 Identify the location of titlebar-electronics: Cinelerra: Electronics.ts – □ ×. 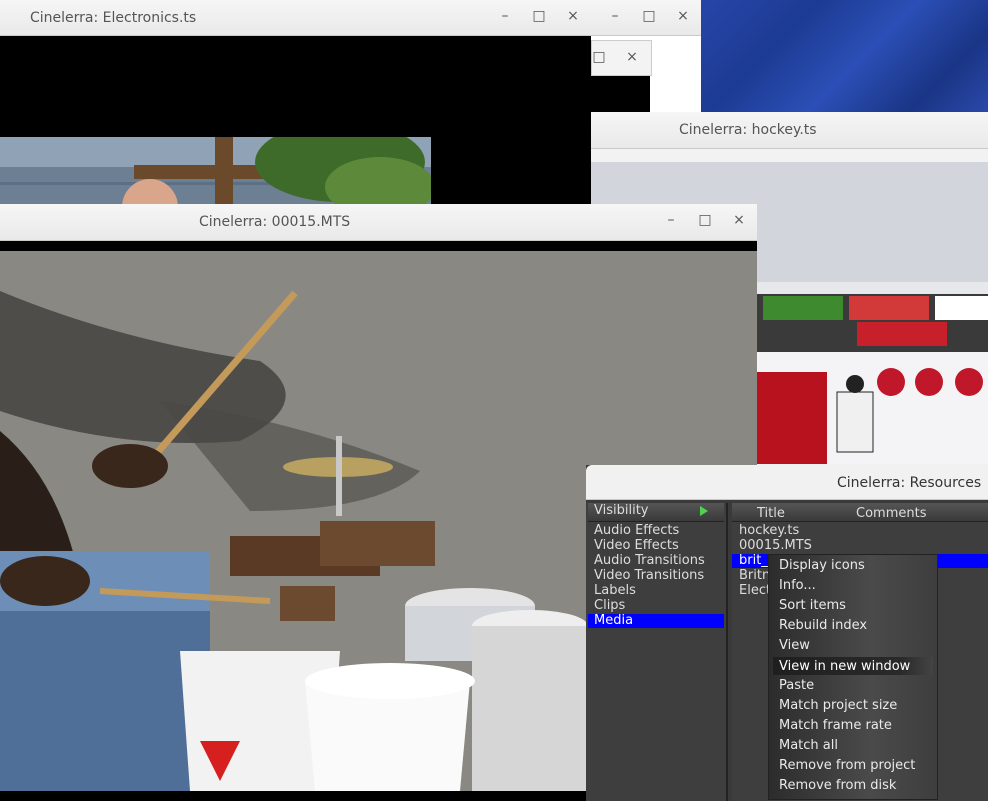
(295, 18).